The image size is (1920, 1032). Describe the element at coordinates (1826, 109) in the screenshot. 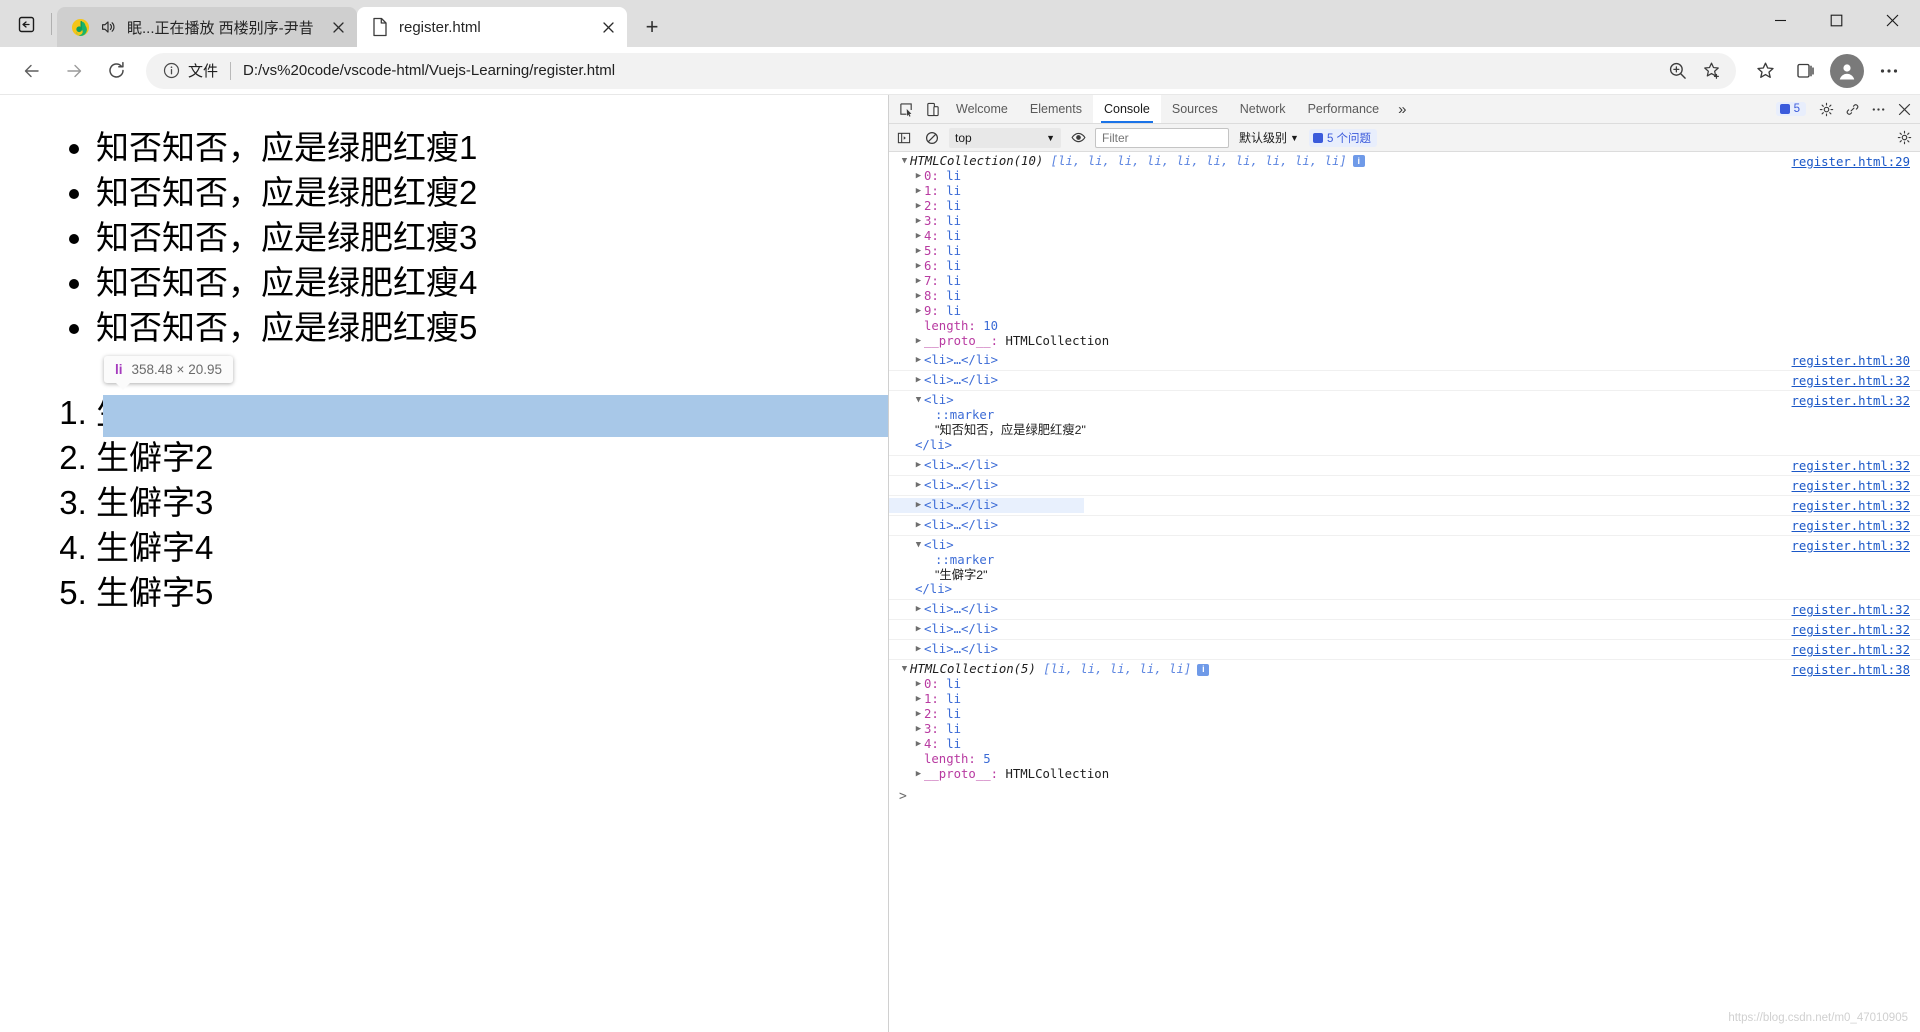

I see `devtools-settings-button` at that location.